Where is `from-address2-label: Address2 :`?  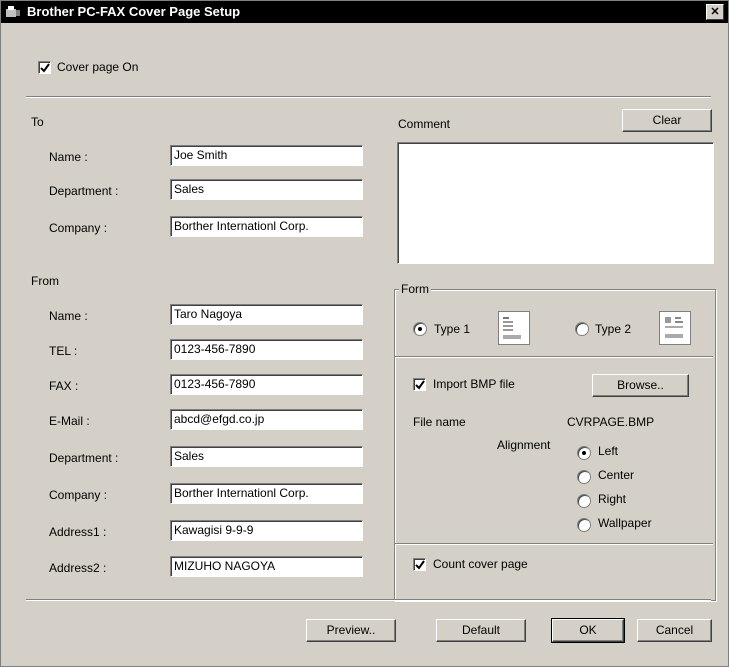 from-address2-label: Address2 : is located at coordinates (78, 568).